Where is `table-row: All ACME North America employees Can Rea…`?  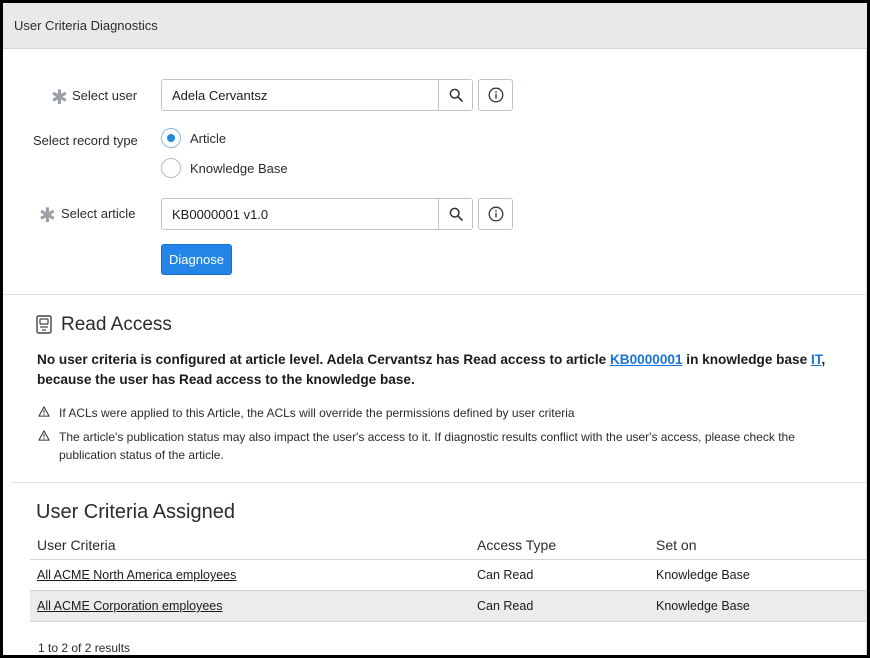
table-row: All ACME North America employees Can Rea… is located at coordinates (448, 575).